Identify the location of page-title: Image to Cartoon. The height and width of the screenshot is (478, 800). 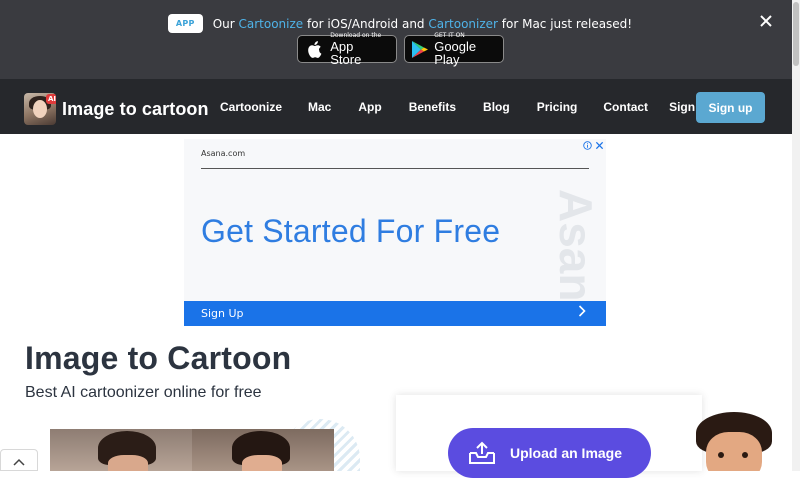
(158, 358).